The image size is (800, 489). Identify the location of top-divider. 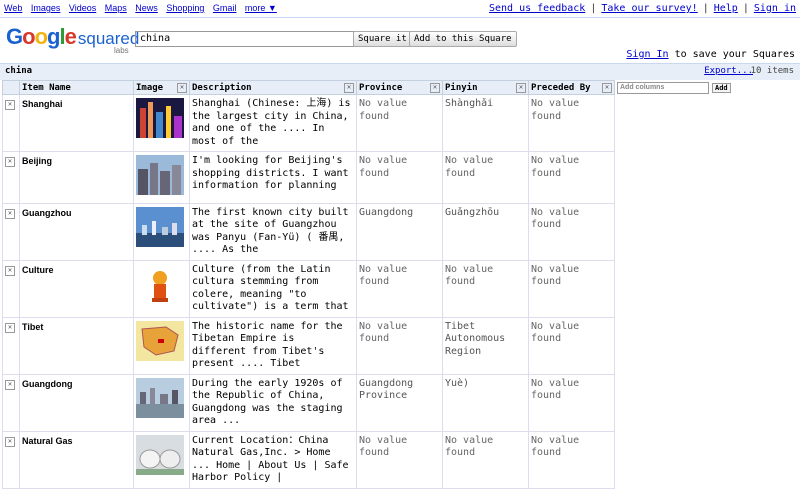
(400, 17).